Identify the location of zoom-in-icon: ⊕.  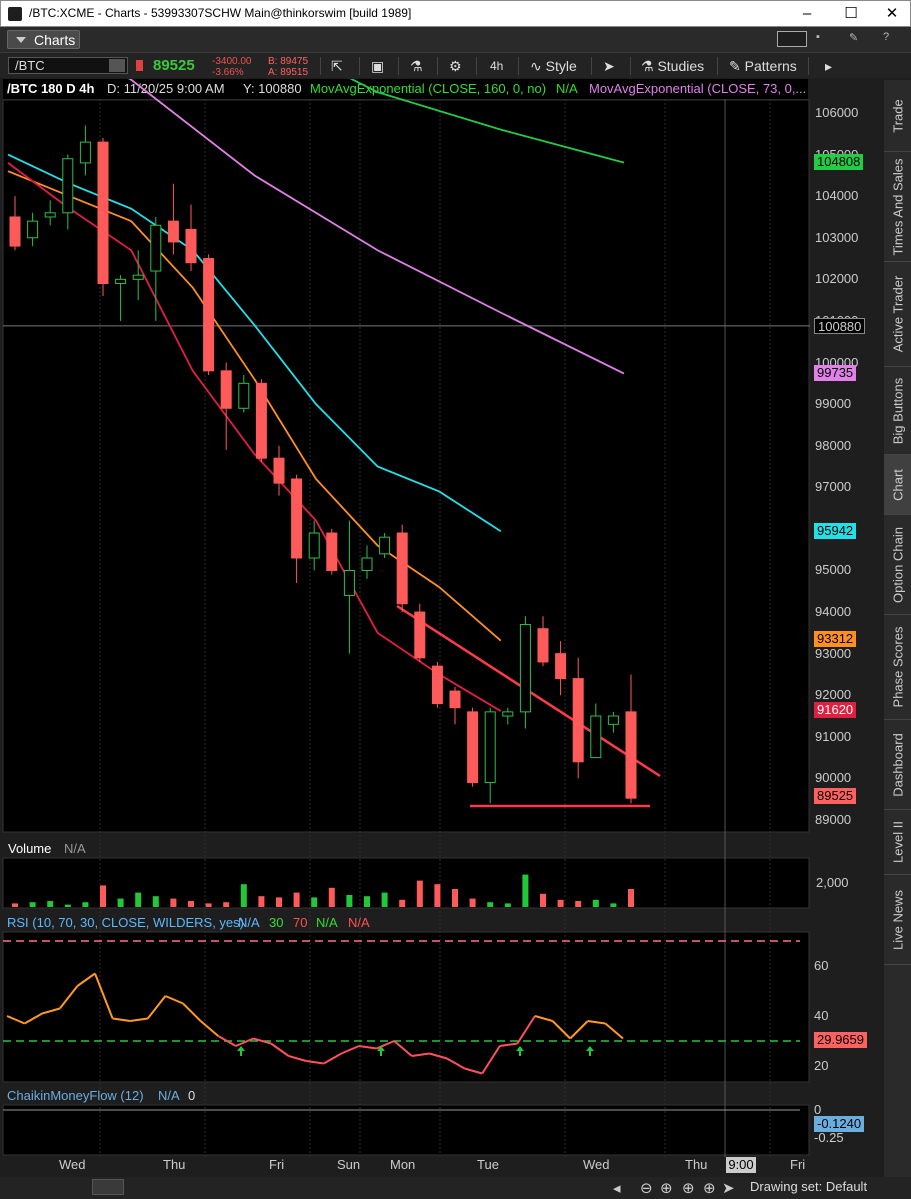
(666, 1188).